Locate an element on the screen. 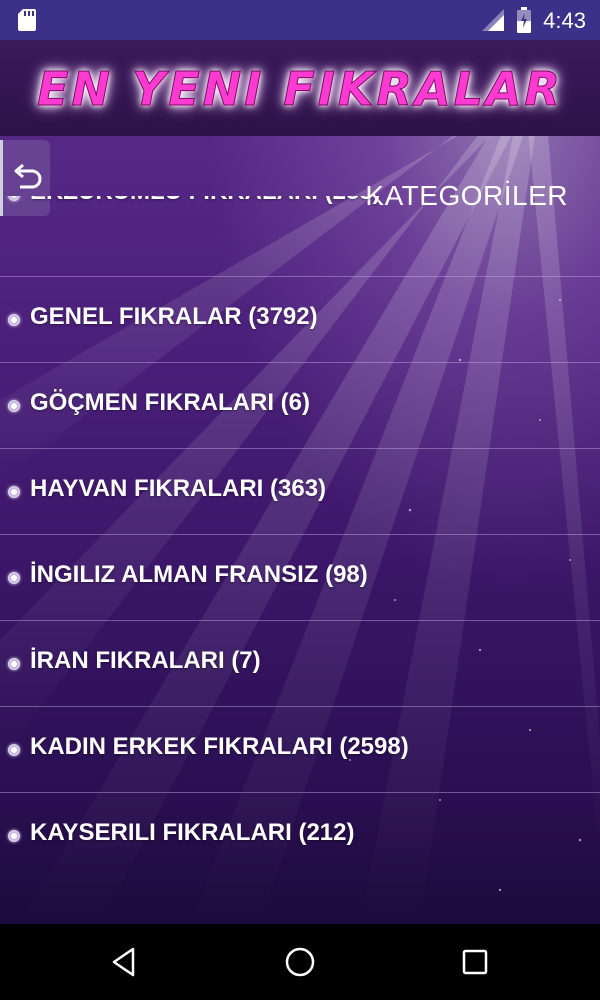  battery-icon is located at coordinates (524, 20).